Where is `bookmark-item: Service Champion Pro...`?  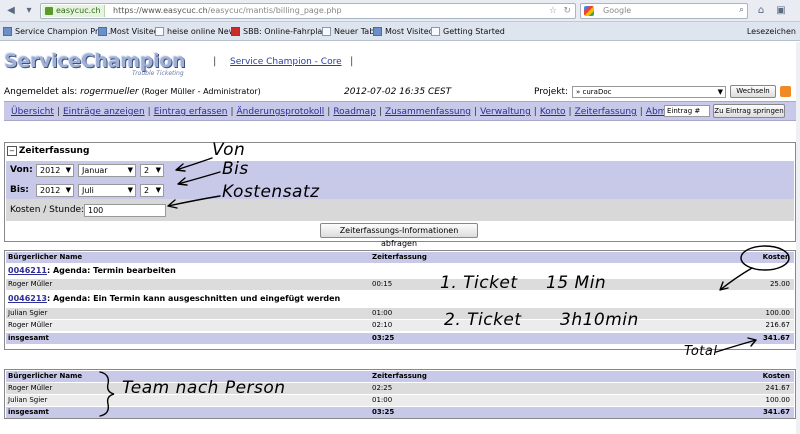
bookmark-item: Service Champion Pro... is located at coordinates (56, 31).